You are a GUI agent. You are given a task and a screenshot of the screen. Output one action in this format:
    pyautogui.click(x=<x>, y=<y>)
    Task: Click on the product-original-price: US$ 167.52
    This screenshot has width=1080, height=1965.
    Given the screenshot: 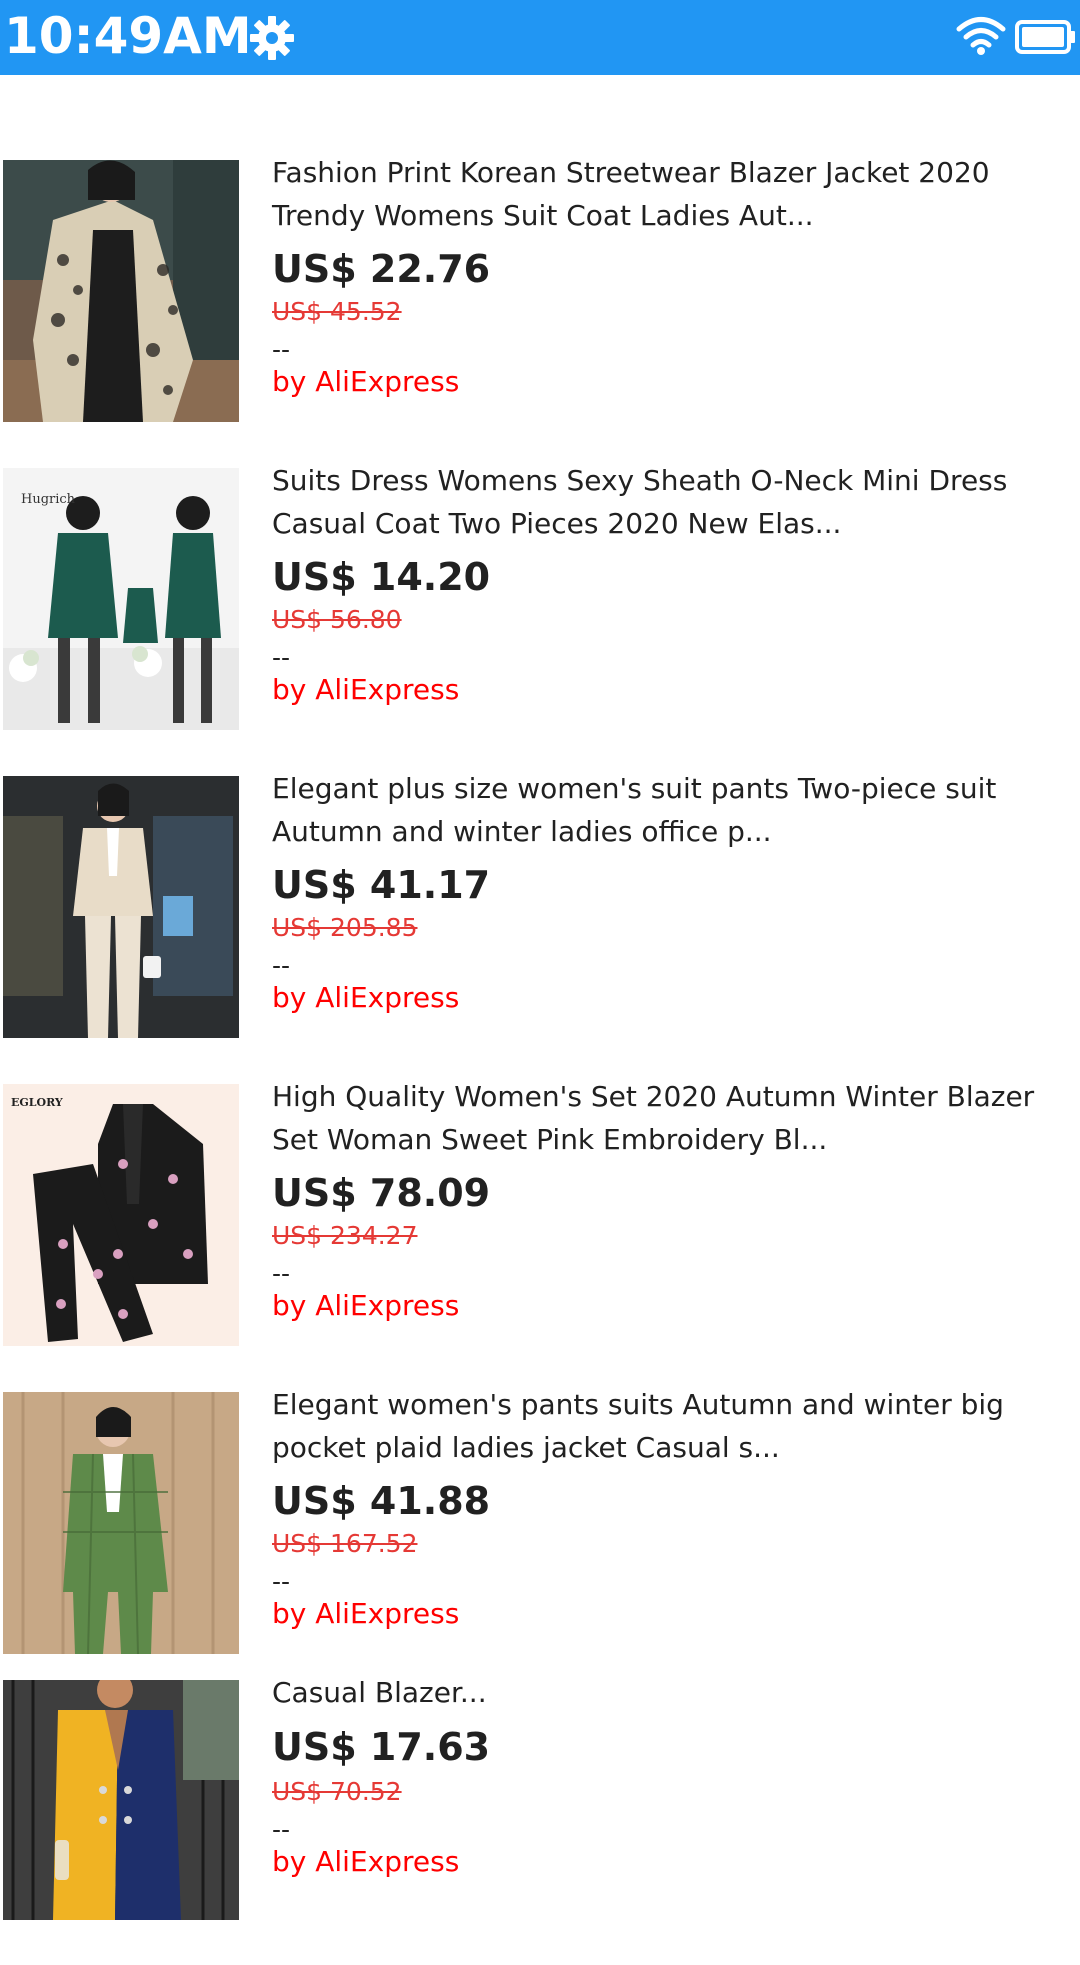 What is the action you would take?
    pyautogui.click(x=345, y=1543)
    